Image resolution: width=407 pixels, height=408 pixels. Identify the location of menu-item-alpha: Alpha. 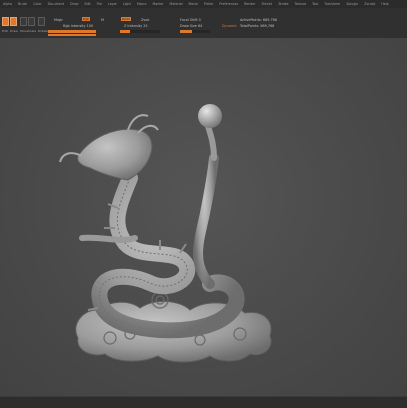
(7, 4).